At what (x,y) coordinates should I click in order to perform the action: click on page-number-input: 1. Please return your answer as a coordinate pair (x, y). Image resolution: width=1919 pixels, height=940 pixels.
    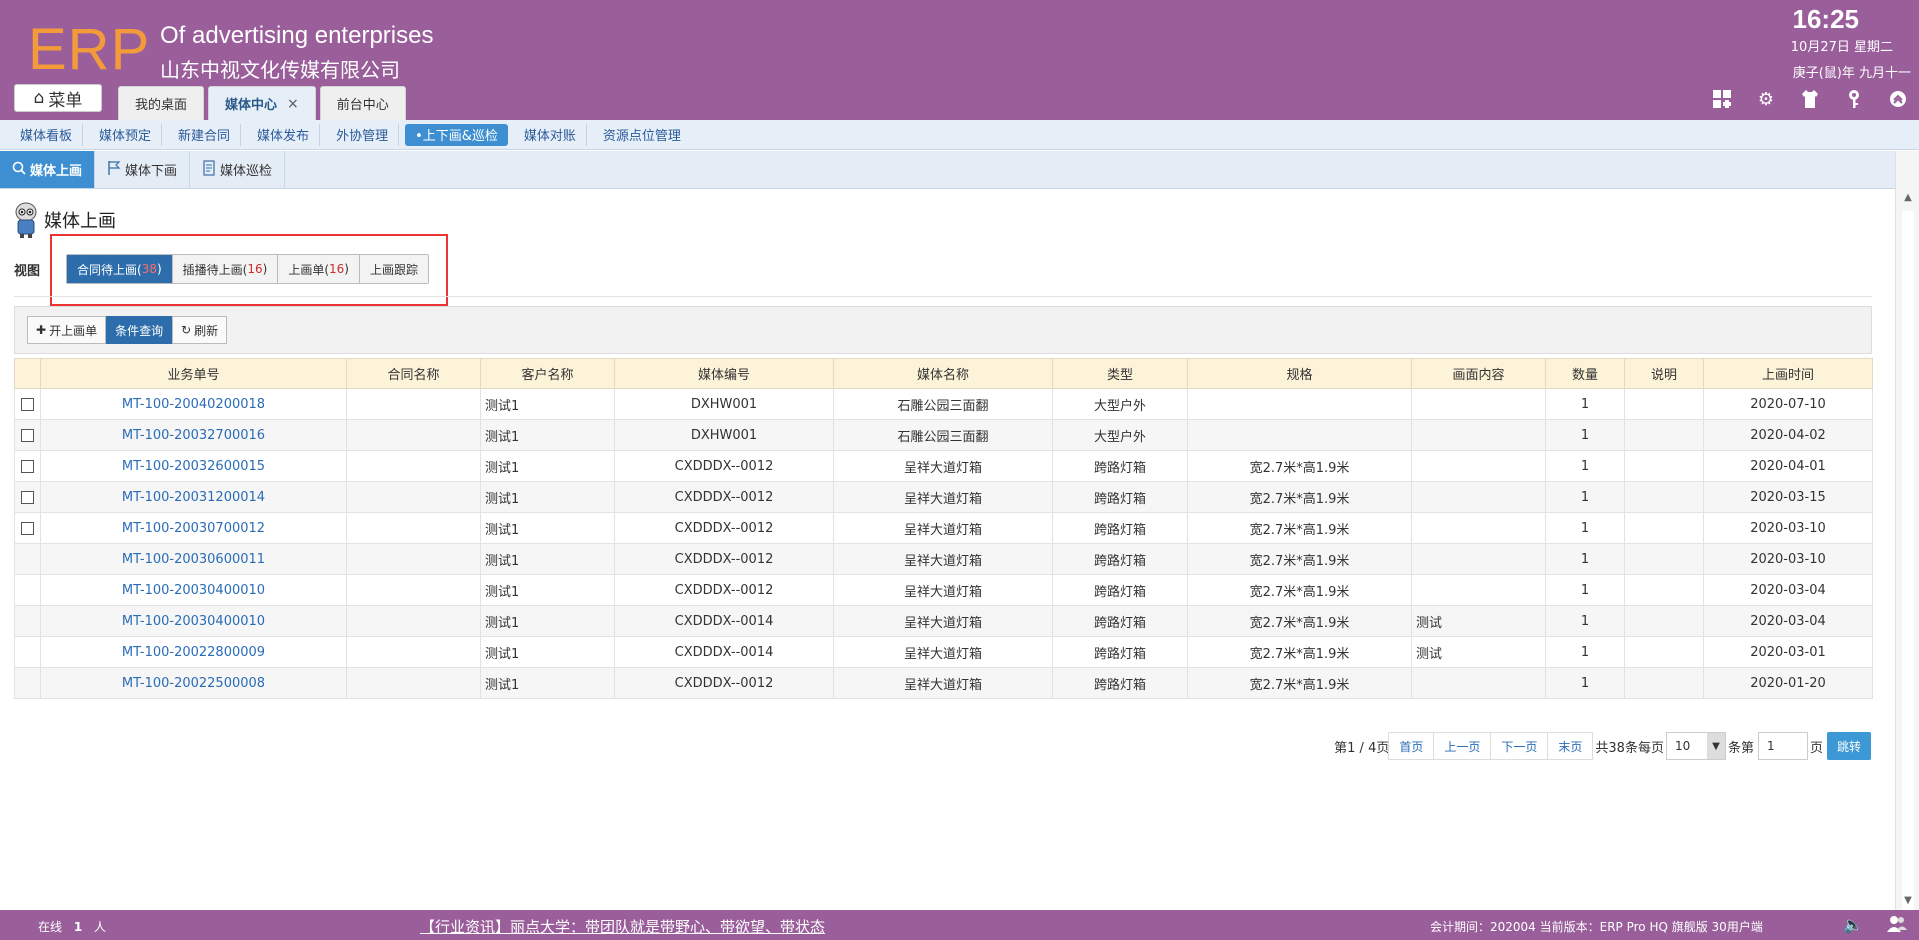
    Looking at the image, I should click on (1782, 746).